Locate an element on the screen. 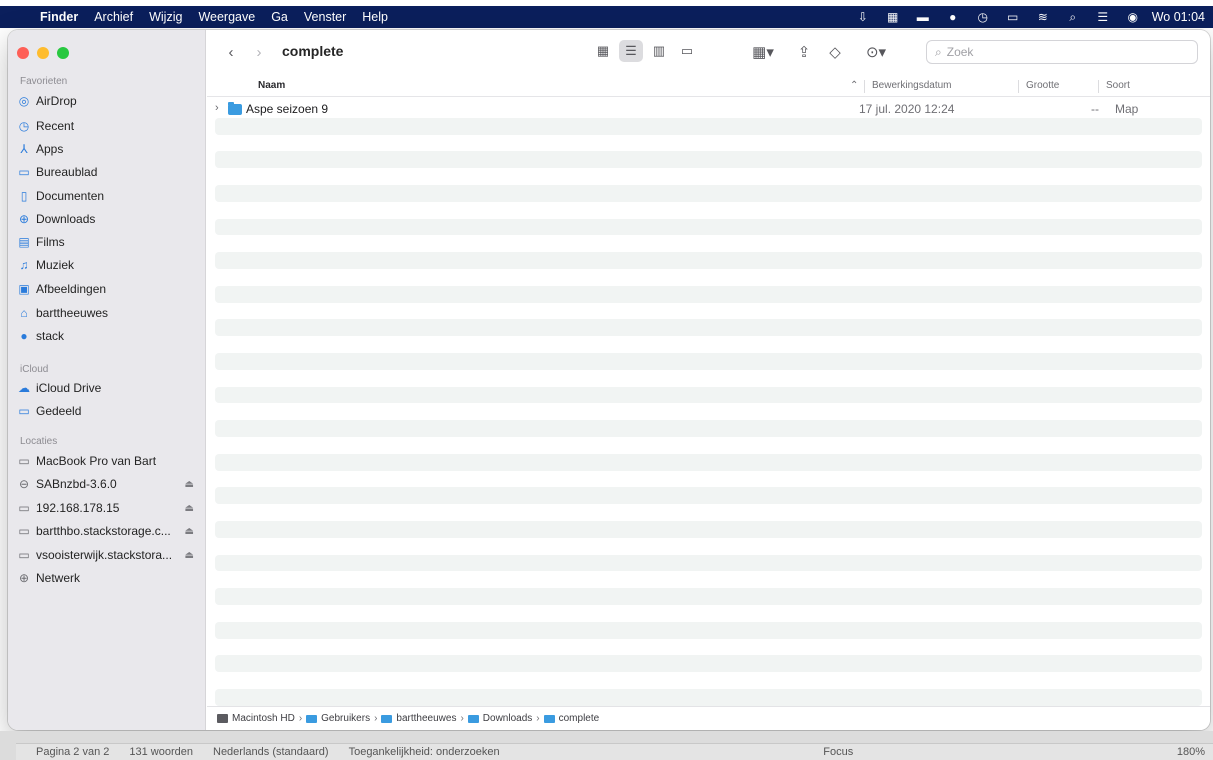 Image resolution: width=1213 pixels, height=760 pixels. spotlight-icon: ⌕ is located at coordinates (1073, 17).